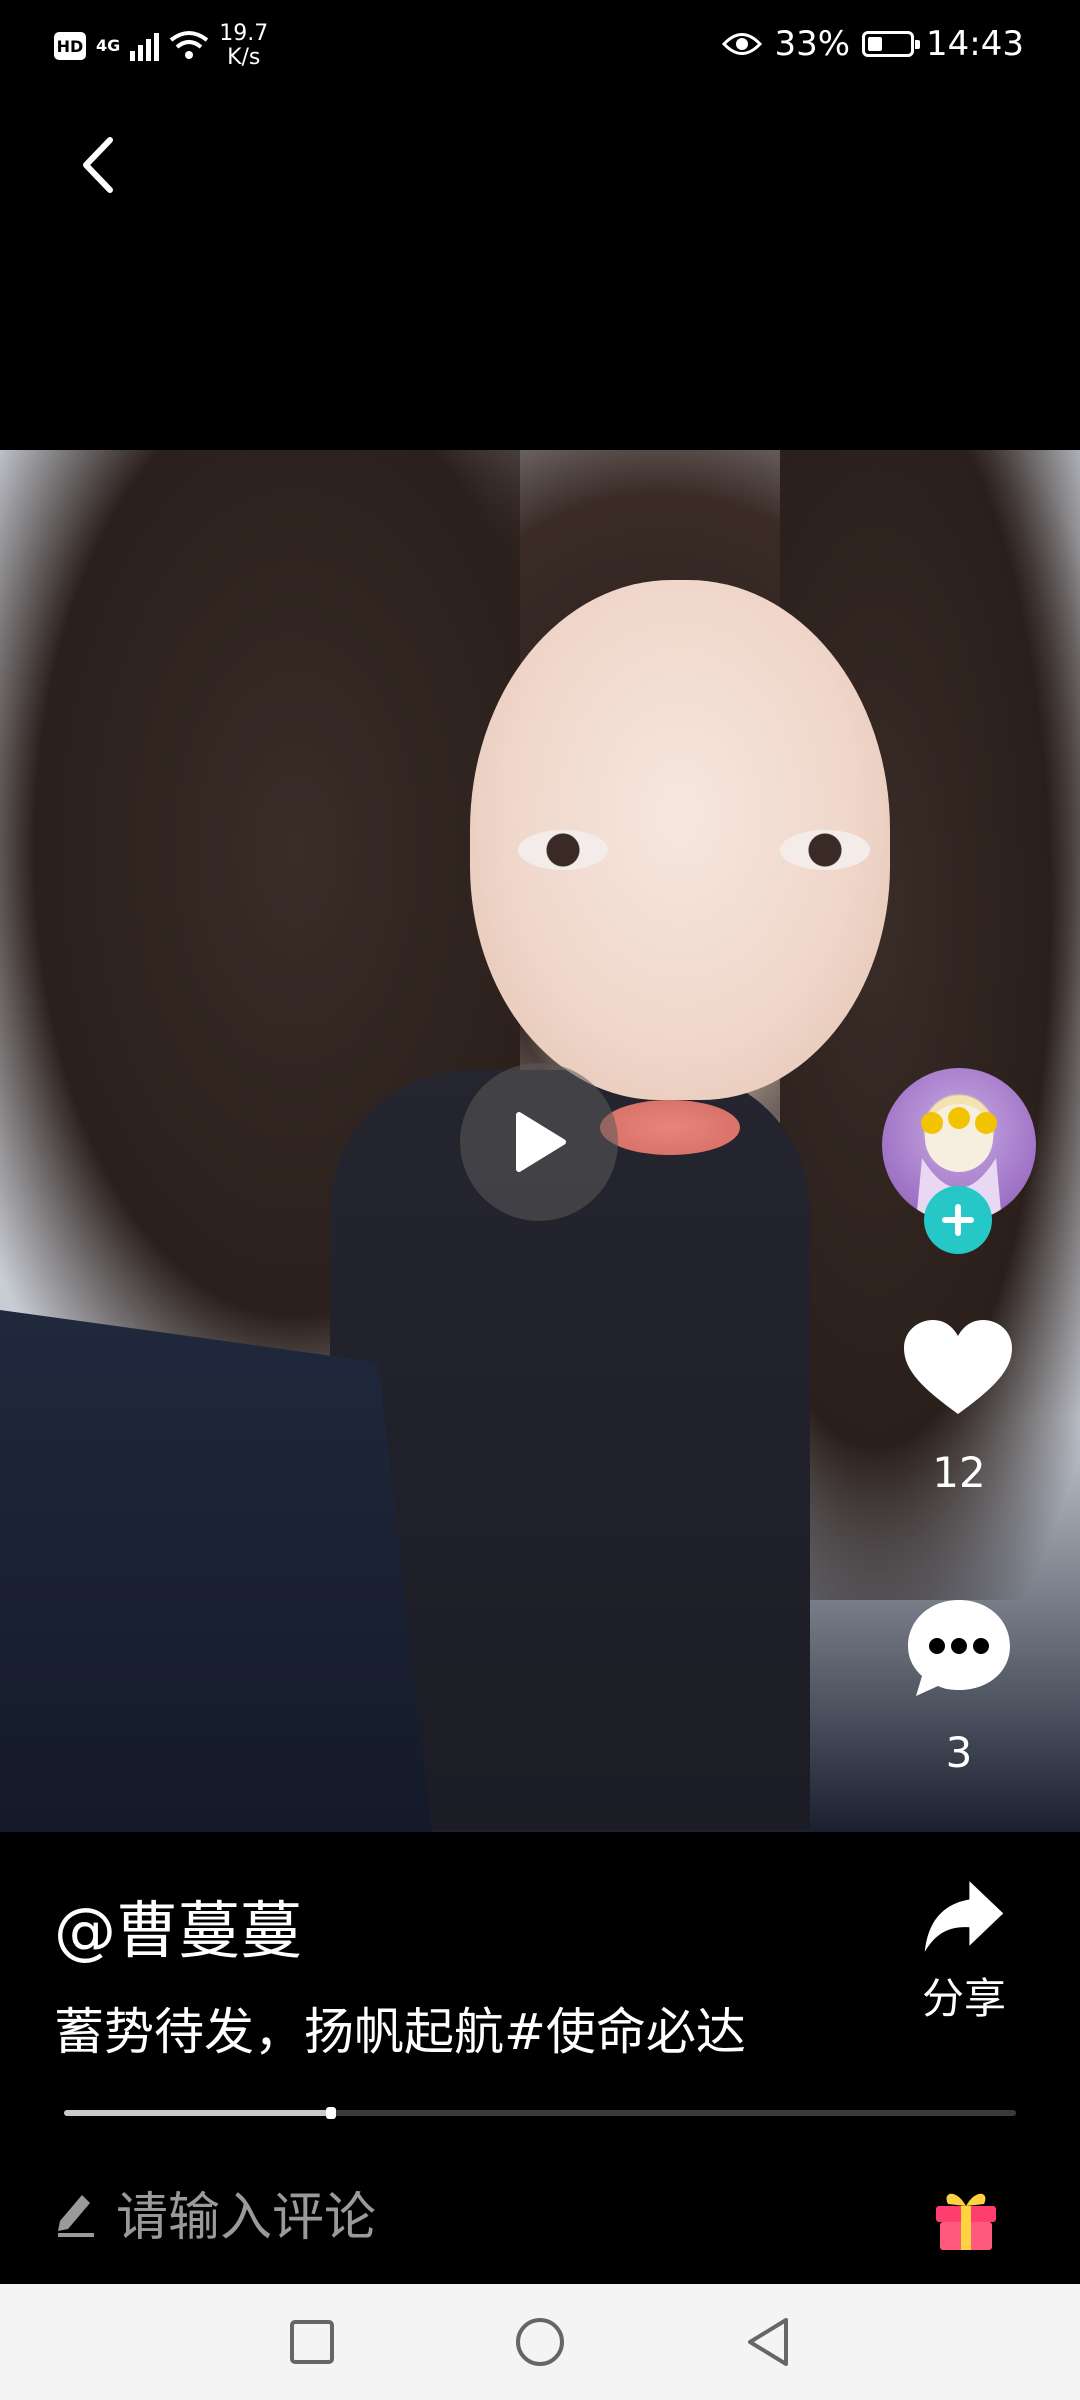  What do you see at coordinates (563, 850) in the screenshot?
I see `video-frame-eye-left` at bounding box center [563, 850].